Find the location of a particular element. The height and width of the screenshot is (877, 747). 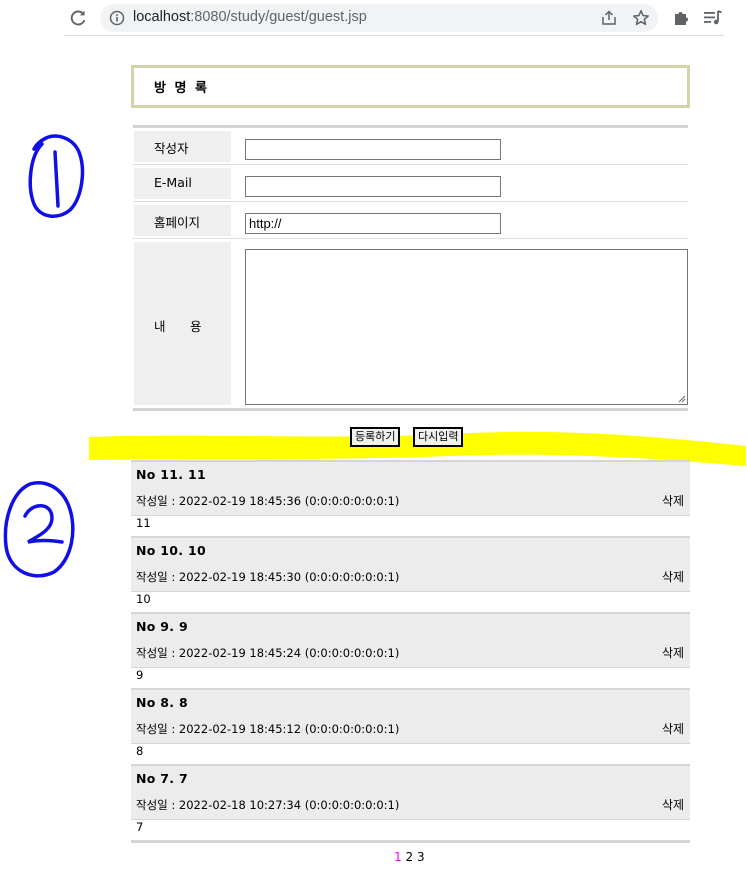

entry-number: No 7. 7 is located at coordinates (162, 778).